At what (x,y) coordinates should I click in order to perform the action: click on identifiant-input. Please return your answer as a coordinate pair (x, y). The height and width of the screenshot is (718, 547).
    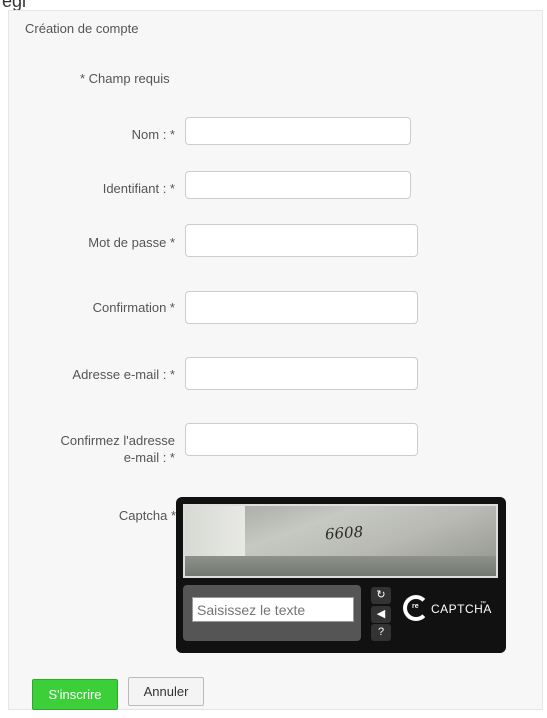
    Looking at the image, I should click on (298, 185).